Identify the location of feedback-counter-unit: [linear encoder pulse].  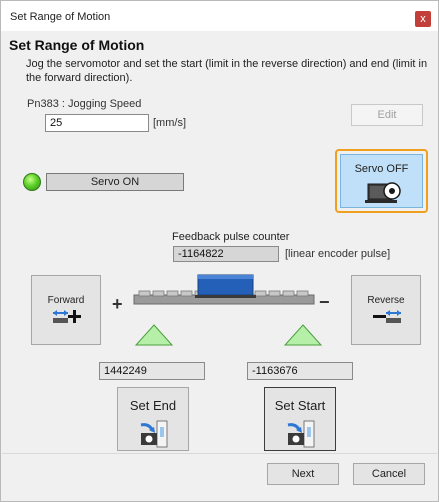
(338, 254).